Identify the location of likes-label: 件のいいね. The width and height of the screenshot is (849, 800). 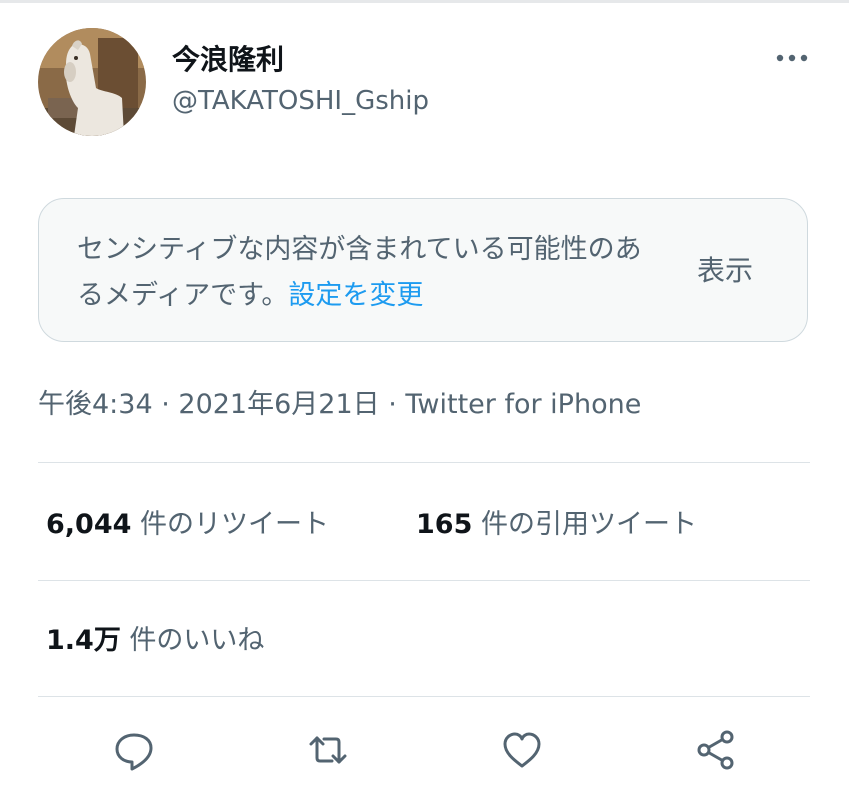
(192, 640).